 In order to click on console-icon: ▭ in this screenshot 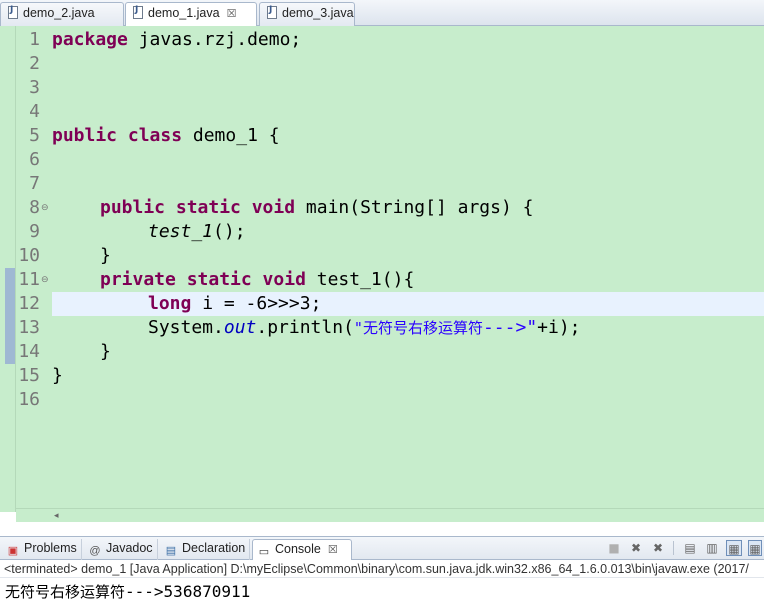, I will do `click(264, 552)`.